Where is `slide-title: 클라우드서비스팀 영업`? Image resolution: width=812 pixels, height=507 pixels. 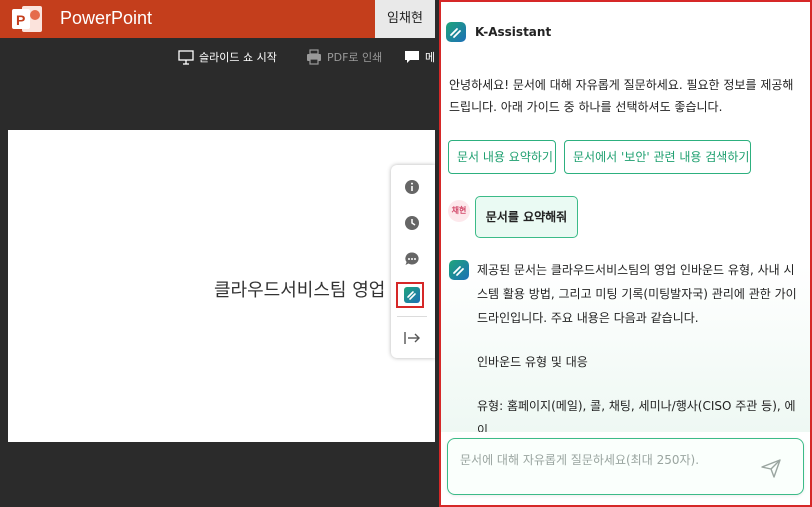
slide-title: 클라우드서비스팀 영업 is located at coordinates (300, 290).